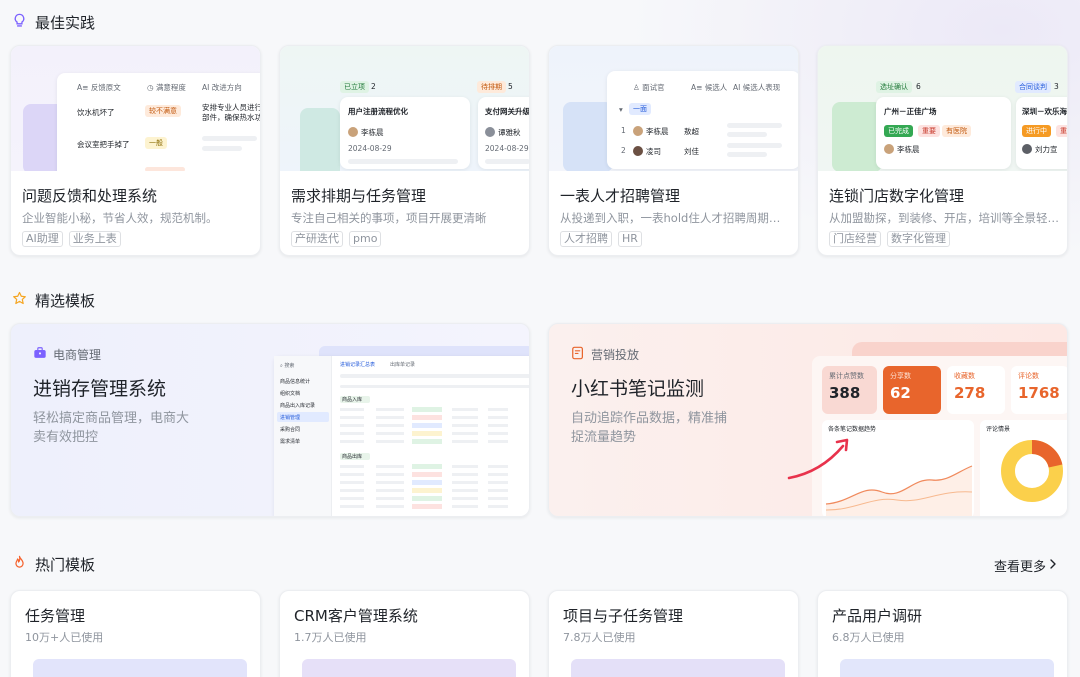 This screenshot has width=1080, height=677. Describe the element at coordinates (956, 131) in the screenshot. I see `label-badge: 有医院` at that location.